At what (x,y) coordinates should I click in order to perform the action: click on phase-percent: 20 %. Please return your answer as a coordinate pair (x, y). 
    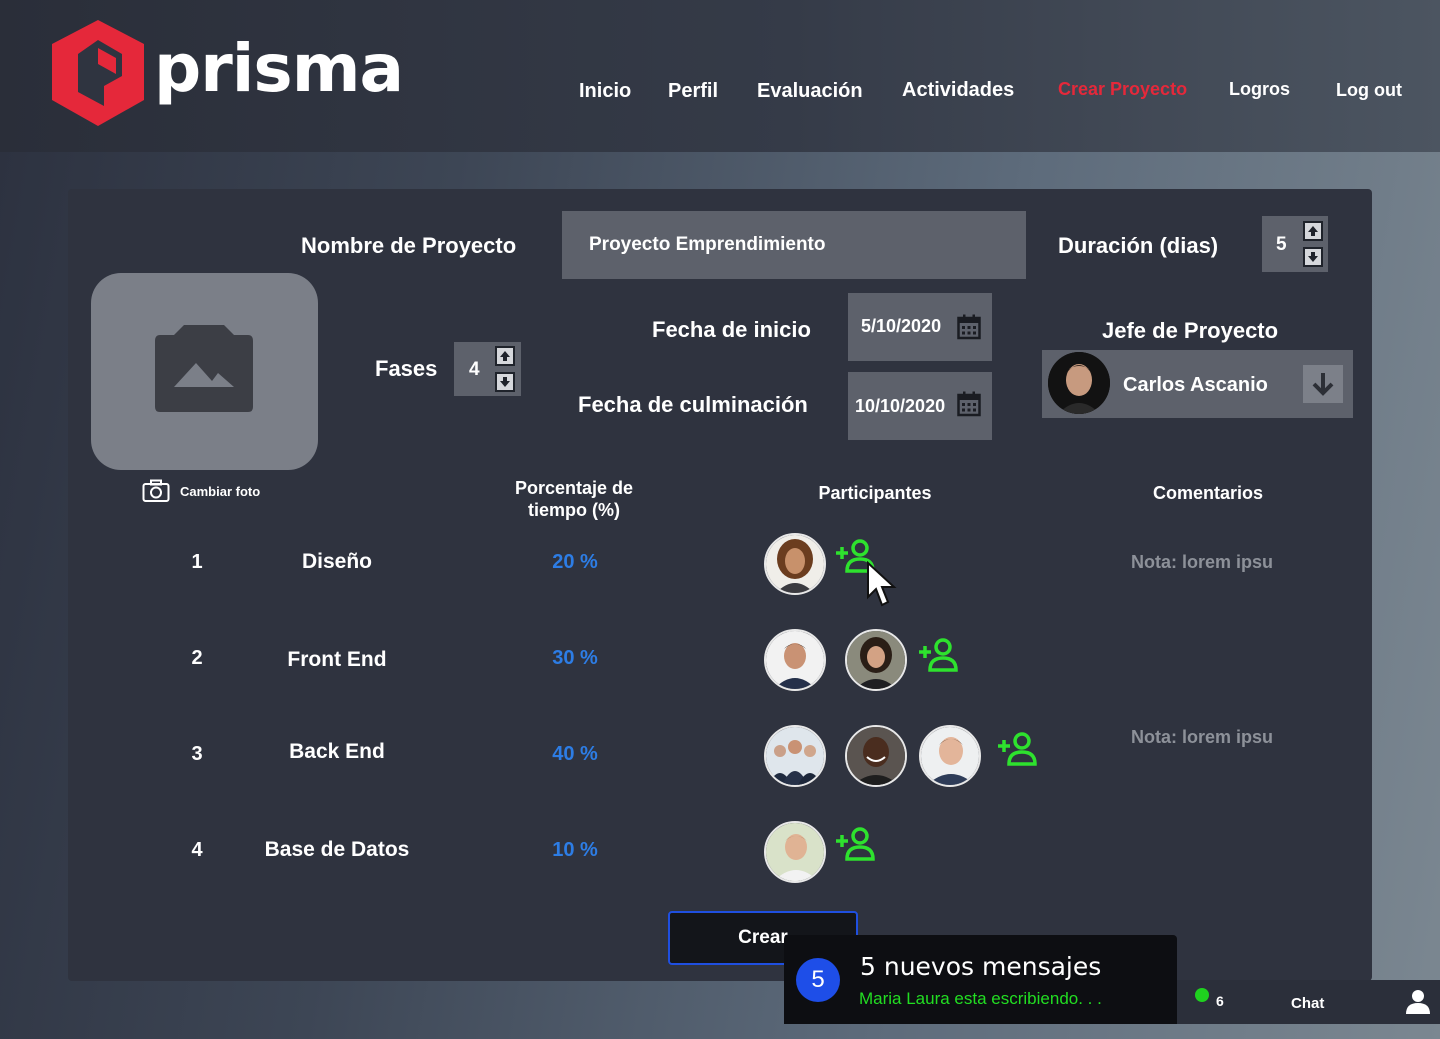
    Looking at the image, I should click on (575, 562).